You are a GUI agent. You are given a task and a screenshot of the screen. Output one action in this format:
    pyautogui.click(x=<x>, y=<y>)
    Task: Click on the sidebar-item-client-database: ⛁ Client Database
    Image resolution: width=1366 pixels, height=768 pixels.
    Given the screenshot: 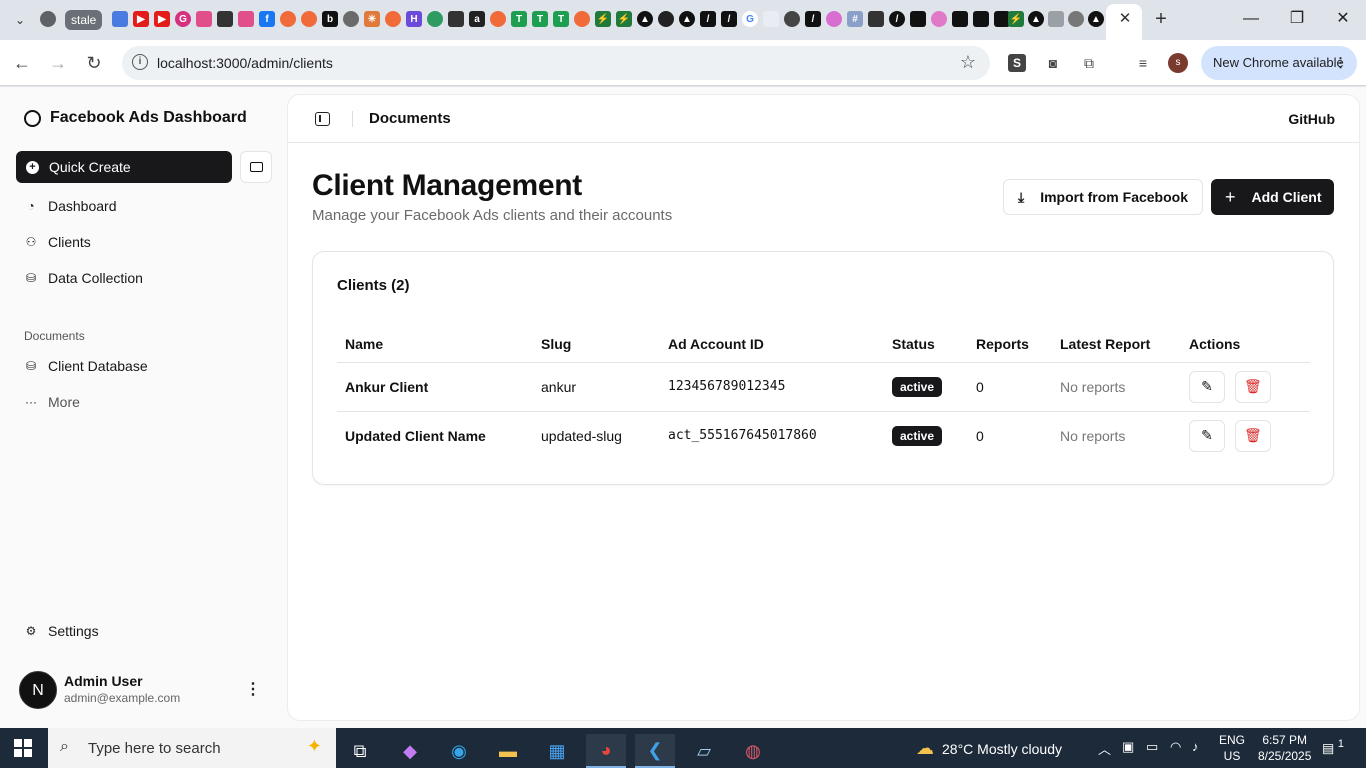 What is the action you would take?
    pyautogui.click(x=86, y=366)
    